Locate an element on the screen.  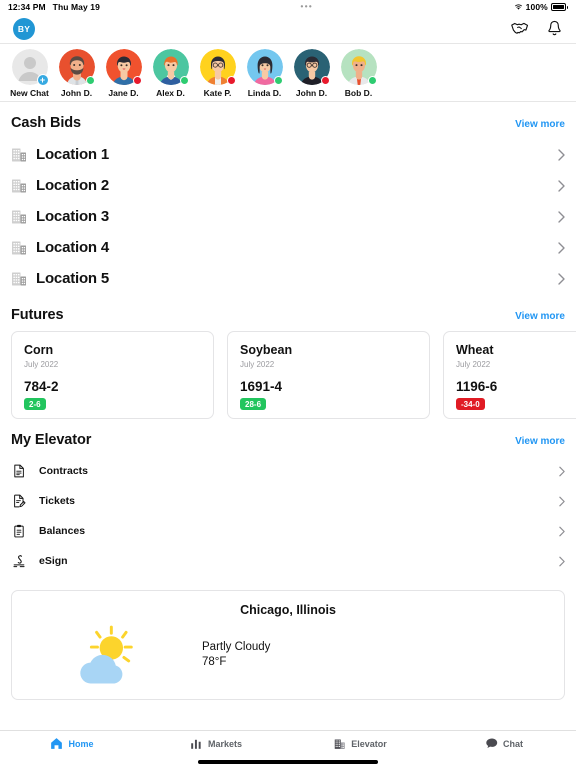
cash-bid-location-row: Location 3 is located at coordinates (288, 216).